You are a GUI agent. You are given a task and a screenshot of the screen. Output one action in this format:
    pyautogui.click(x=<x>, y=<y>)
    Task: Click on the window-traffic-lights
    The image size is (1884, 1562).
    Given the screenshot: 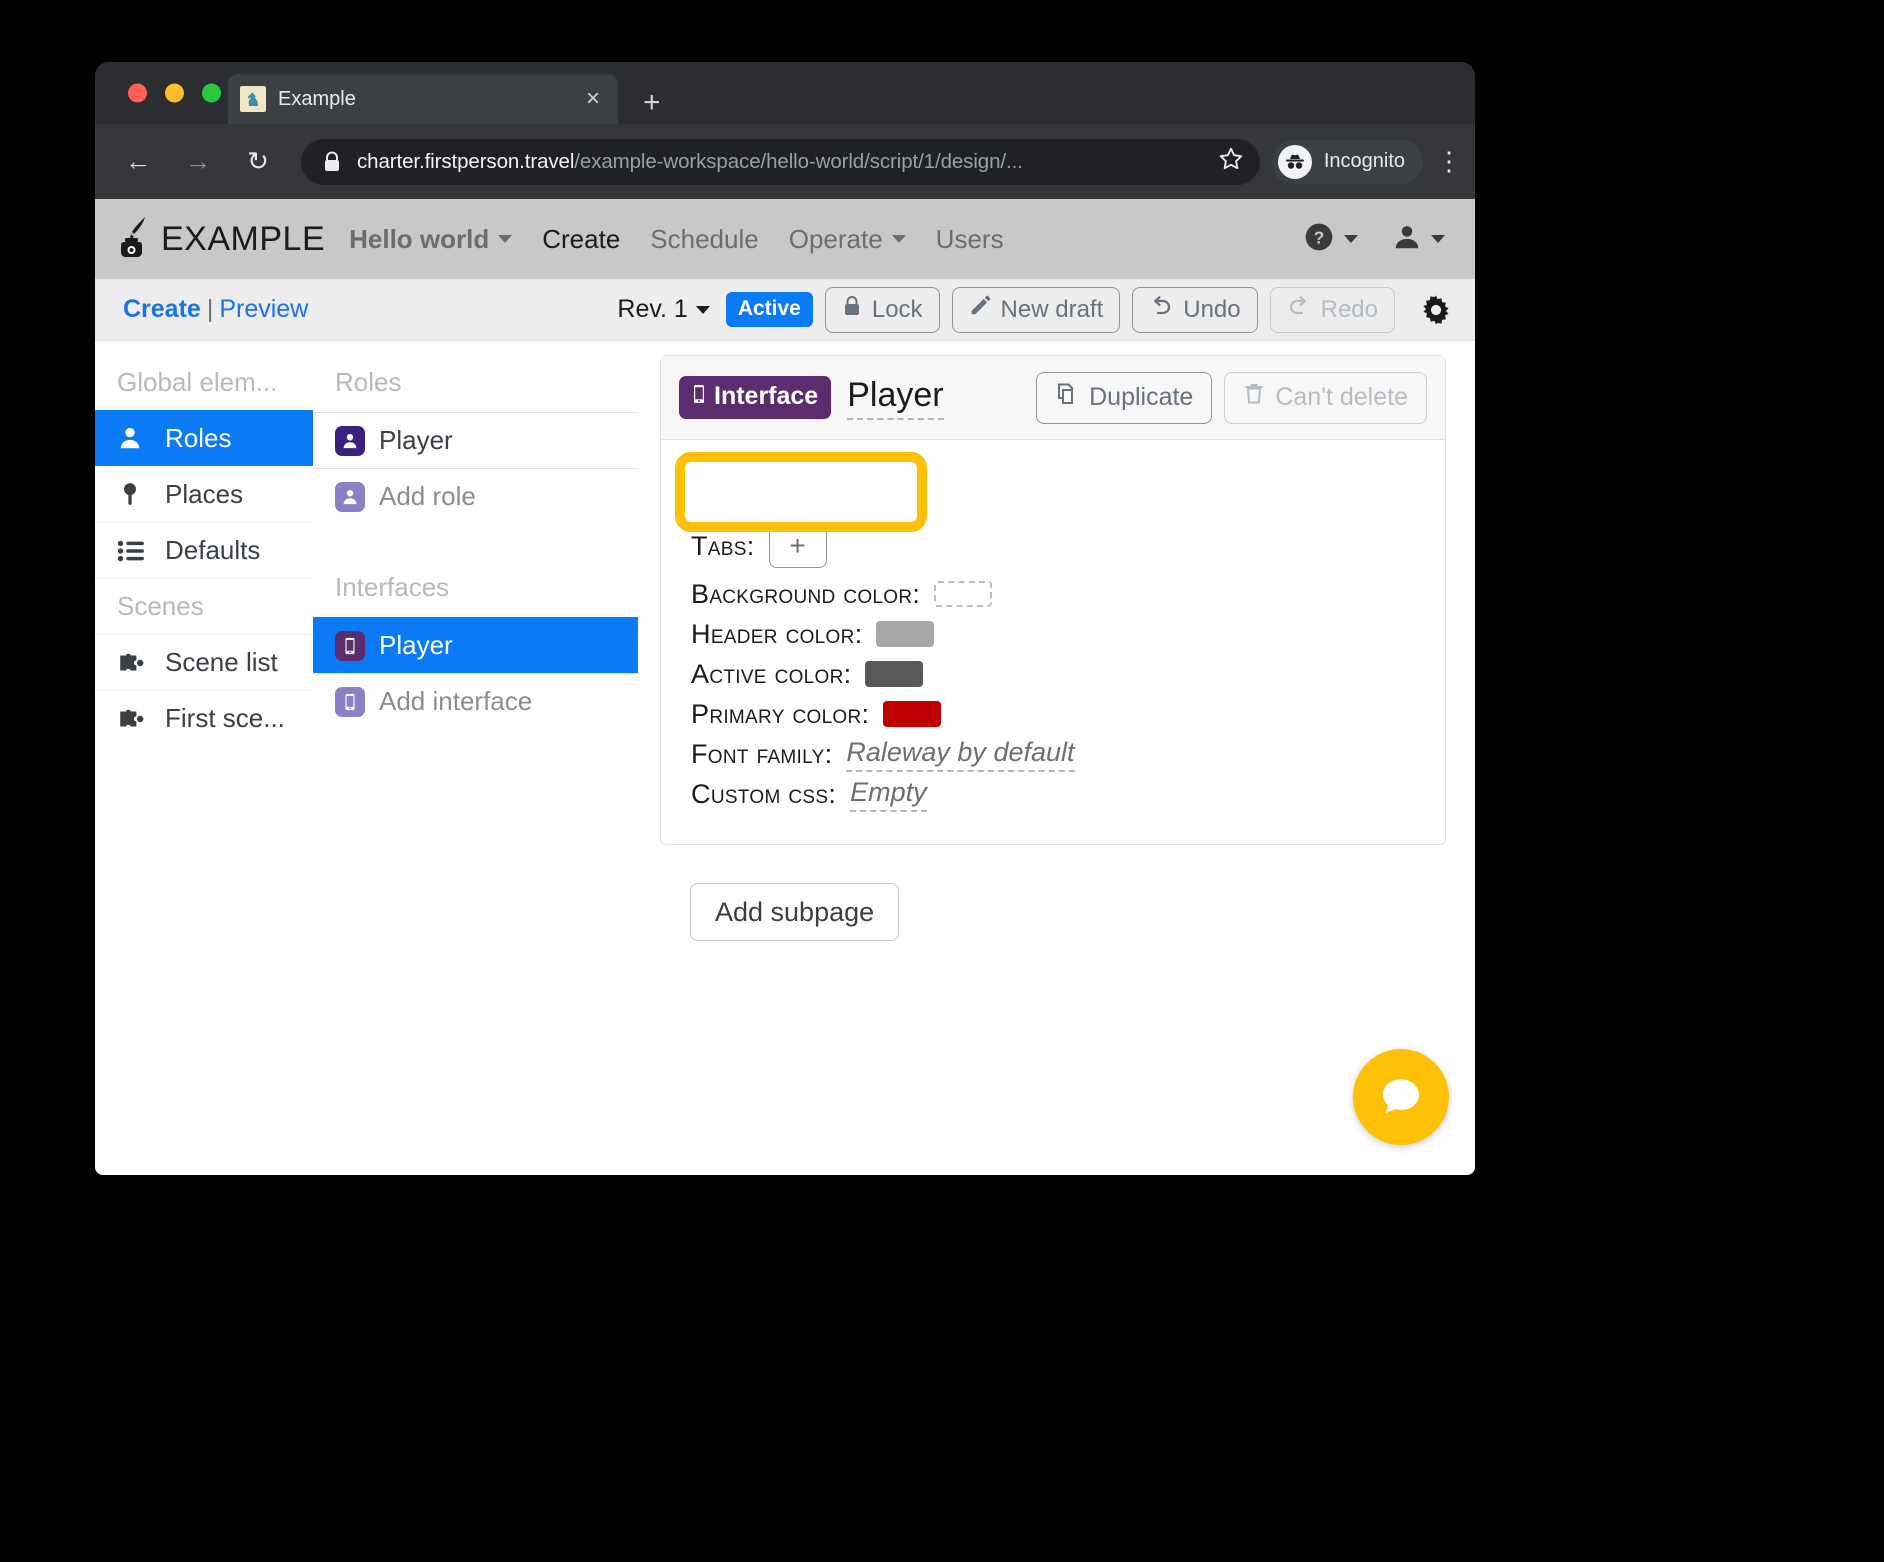 What is the action you would take?
    pyautogui.click(x=174, y=93)
    